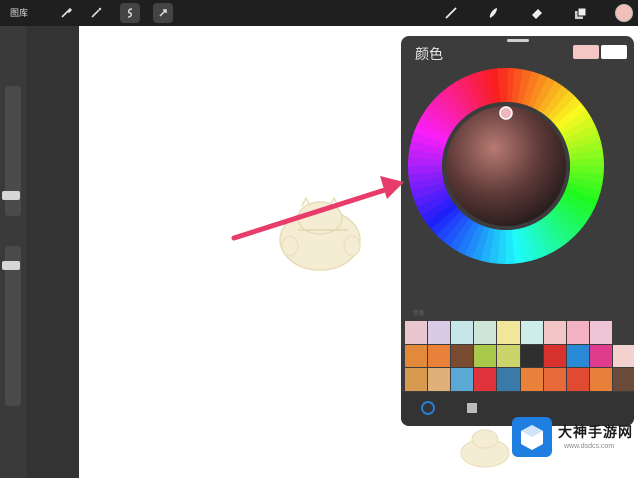 The width and height of the screenshot is (638, 478). I want to click on canvas-margin, so click(52, 252).